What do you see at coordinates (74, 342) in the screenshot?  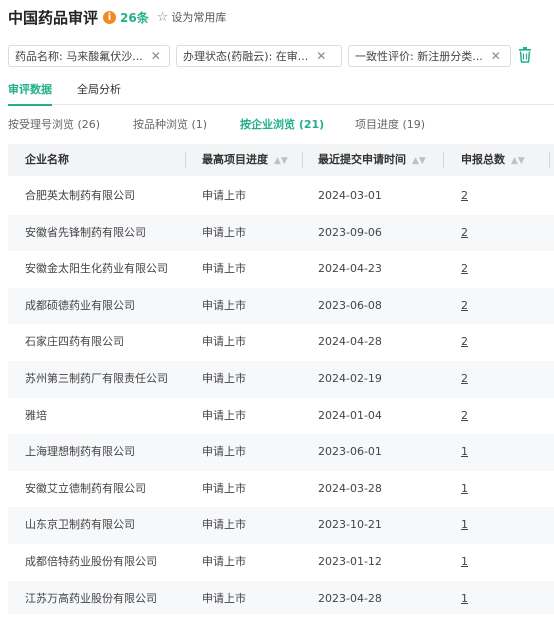 I see `company-name: 石家庄四药有限公司` at bounding box center [74, 342].